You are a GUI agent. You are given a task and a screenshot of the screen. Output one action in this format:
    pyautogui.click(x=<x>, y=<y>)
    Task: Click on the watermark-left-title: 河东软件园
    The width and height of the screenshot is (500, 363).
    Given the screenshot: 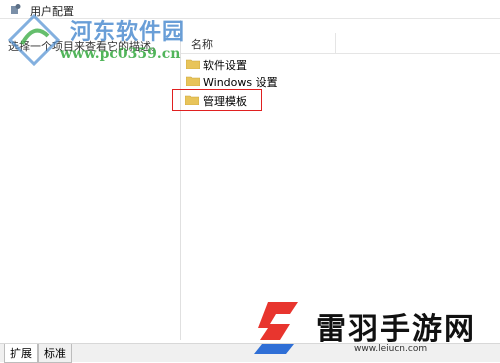 What is the action you would take?
    pyautogui.click(x=128, y=32)
    